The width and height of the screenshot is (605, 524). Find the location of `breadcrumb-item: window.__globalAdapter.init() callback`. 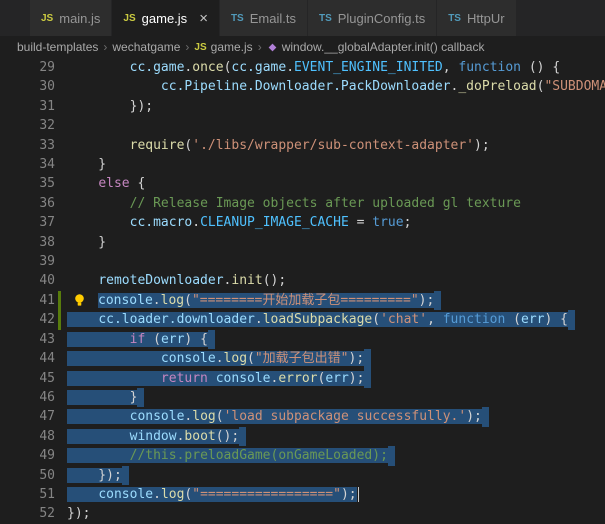

breadcrumb-item: window.__globalAdapter.init() callback is located at coordinates (376, 47).